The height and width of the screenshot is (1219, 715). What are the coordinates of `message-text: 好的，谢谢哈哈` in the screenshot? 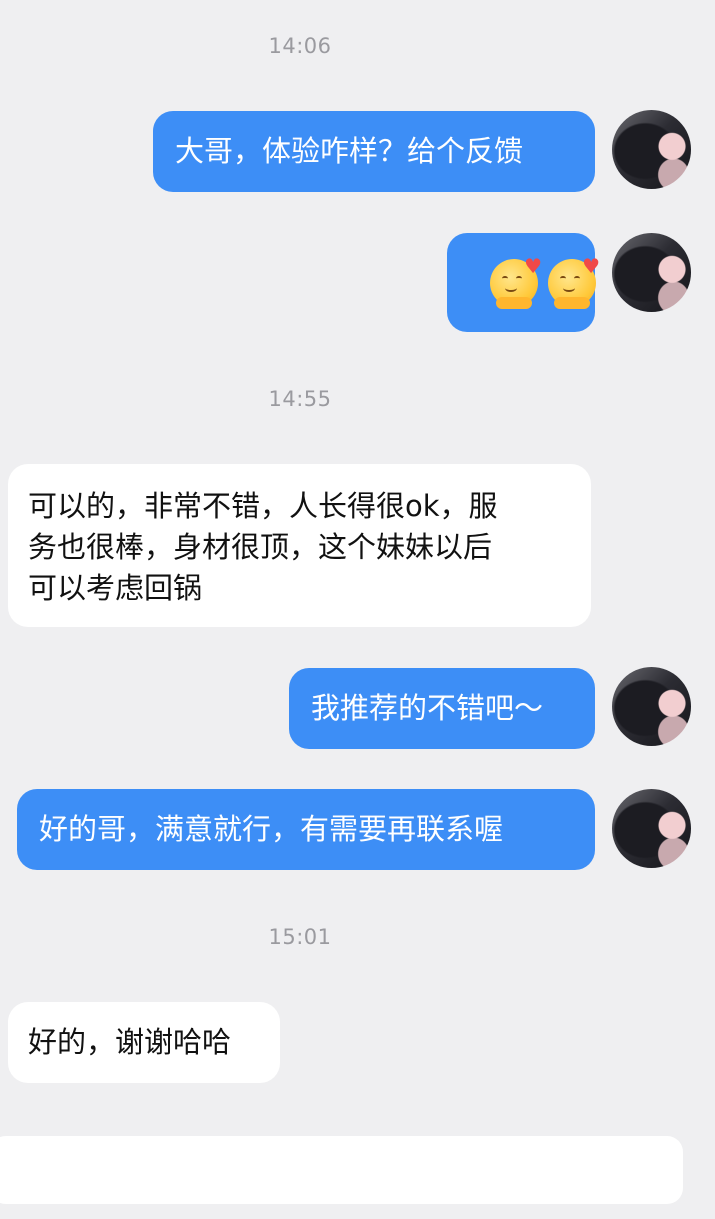 It's located at (130, 1042).